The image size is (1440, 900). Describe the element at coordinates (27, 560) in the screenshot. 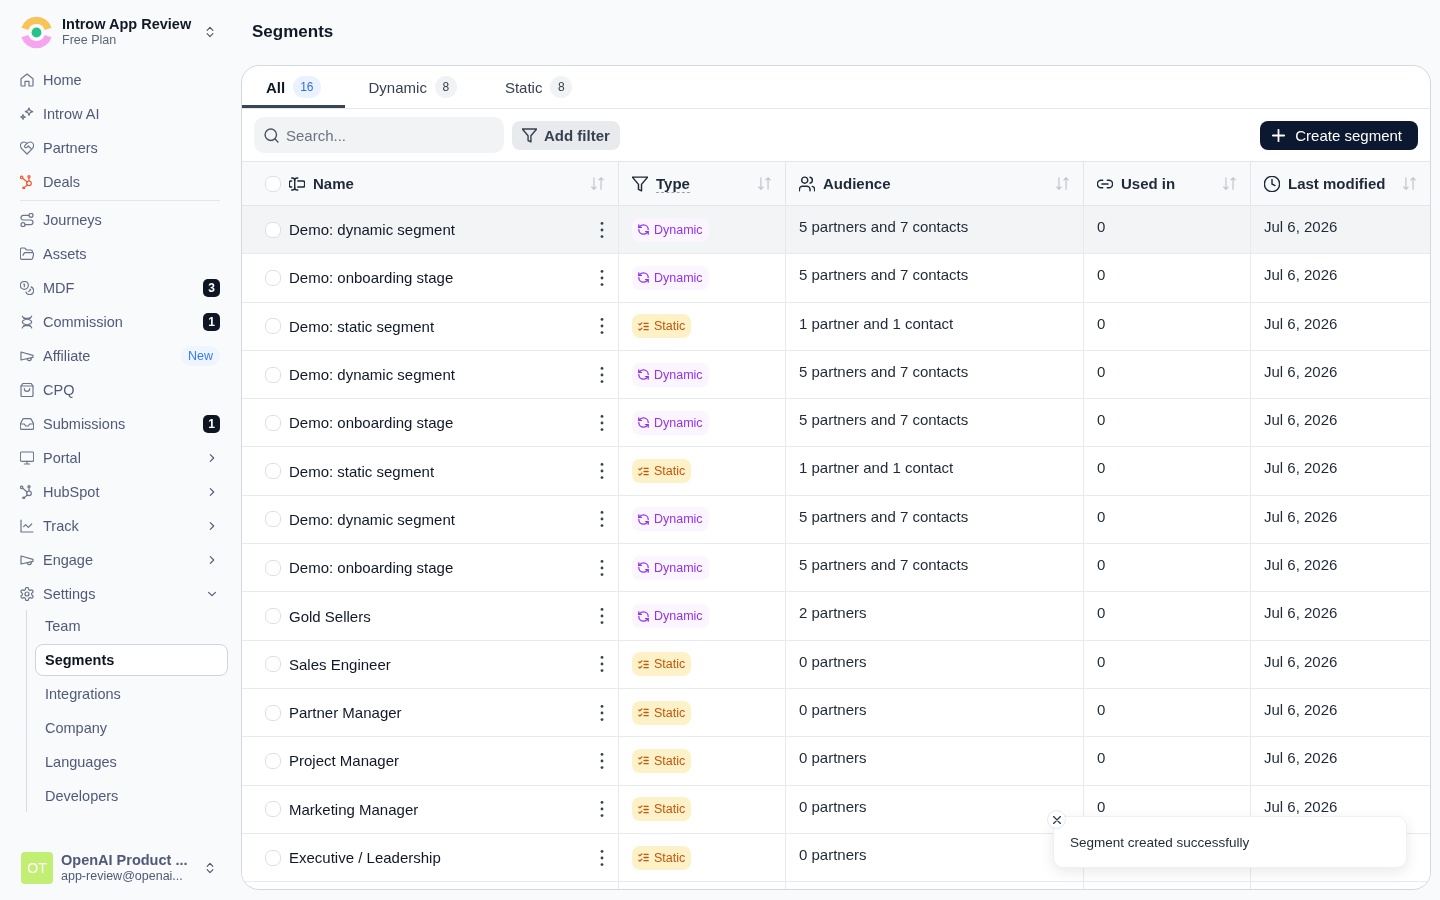

I see `megaphone-icon` at that location.